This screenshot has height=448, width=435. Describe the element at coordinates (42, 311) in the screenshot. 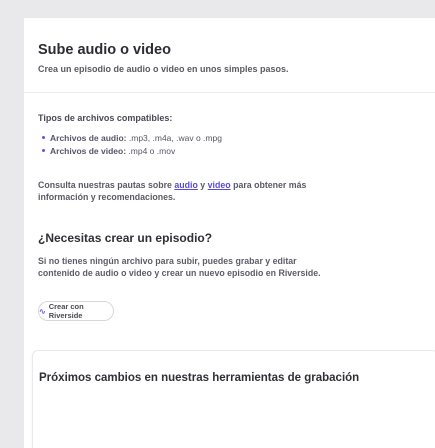

I see `riverside-wave-icon: ∿` at that location.